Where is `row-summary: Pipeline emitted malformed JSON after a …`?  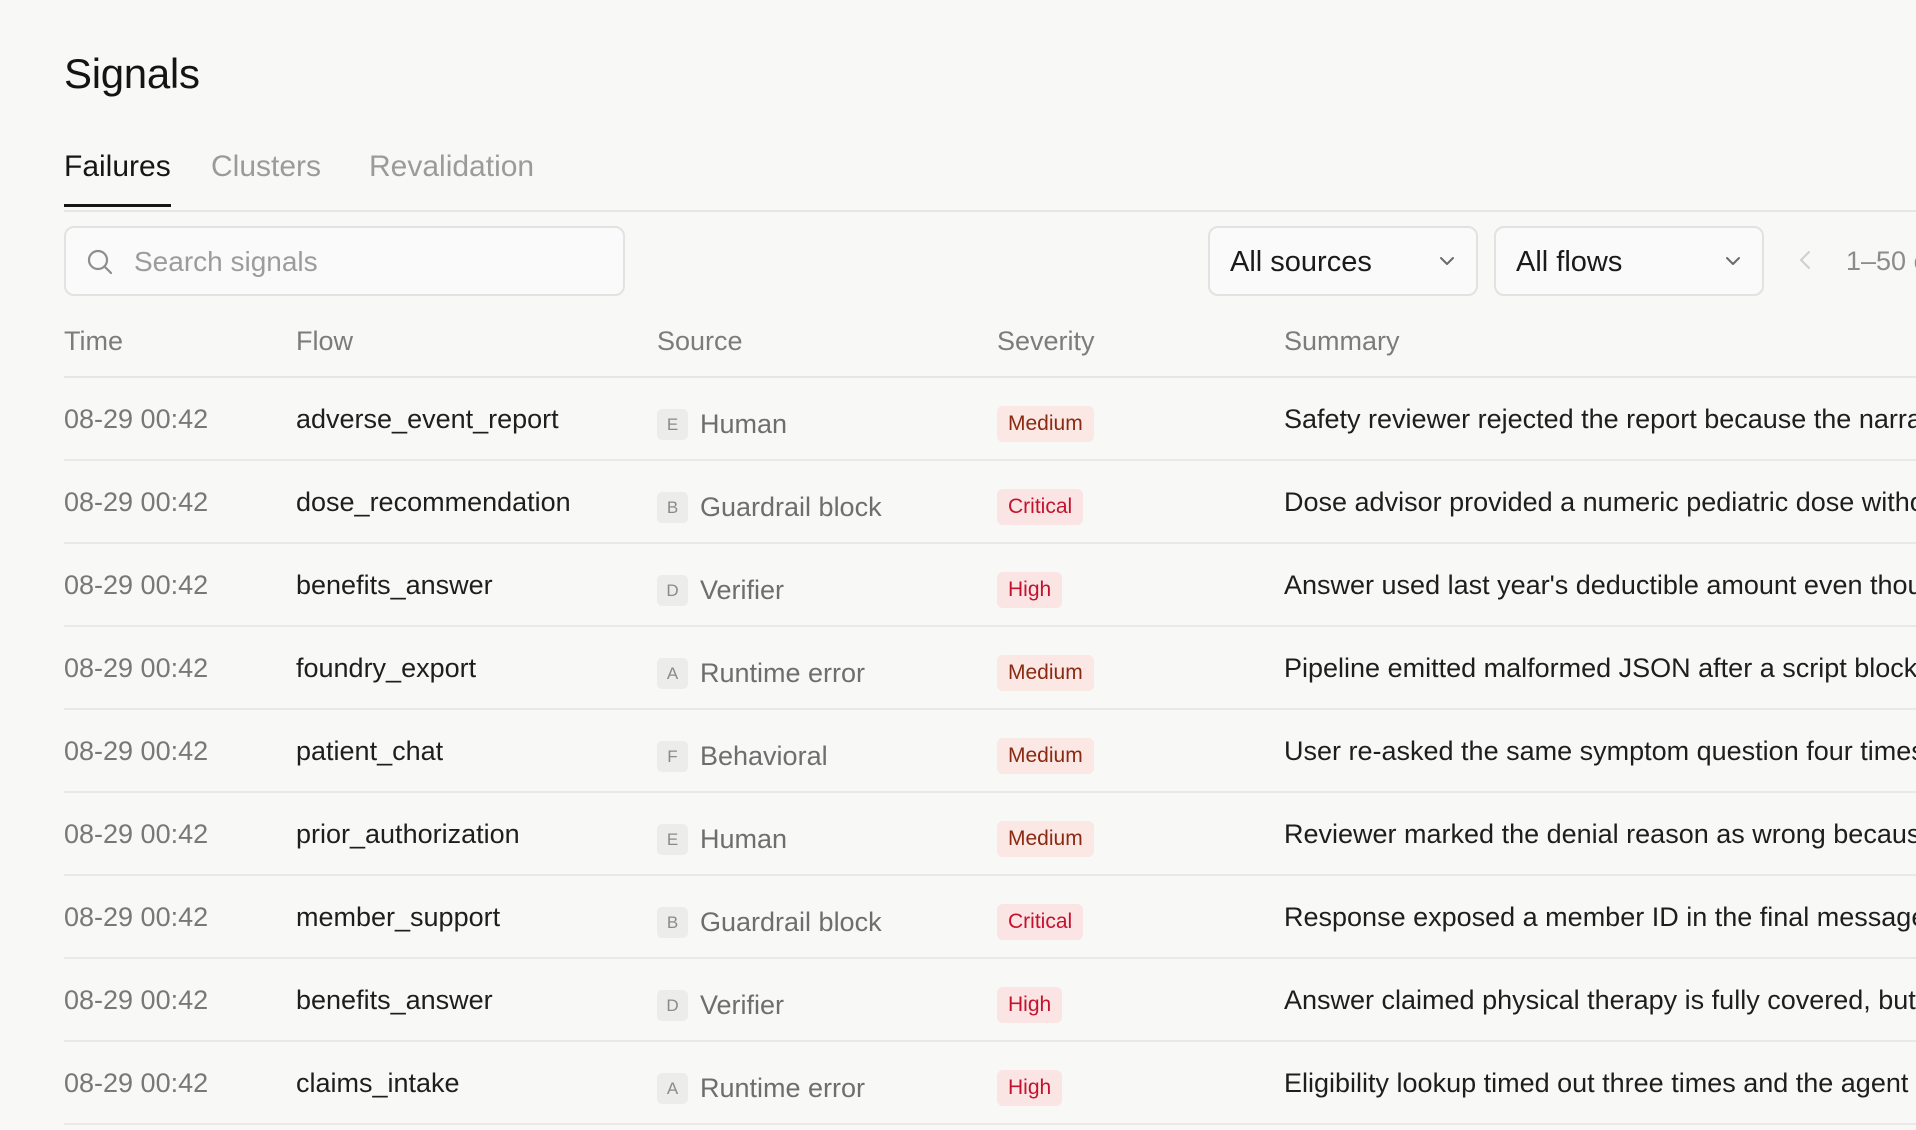 row-summary: Pipeline emitted malformed JSON after a … is located at coordinates (1600, 668).